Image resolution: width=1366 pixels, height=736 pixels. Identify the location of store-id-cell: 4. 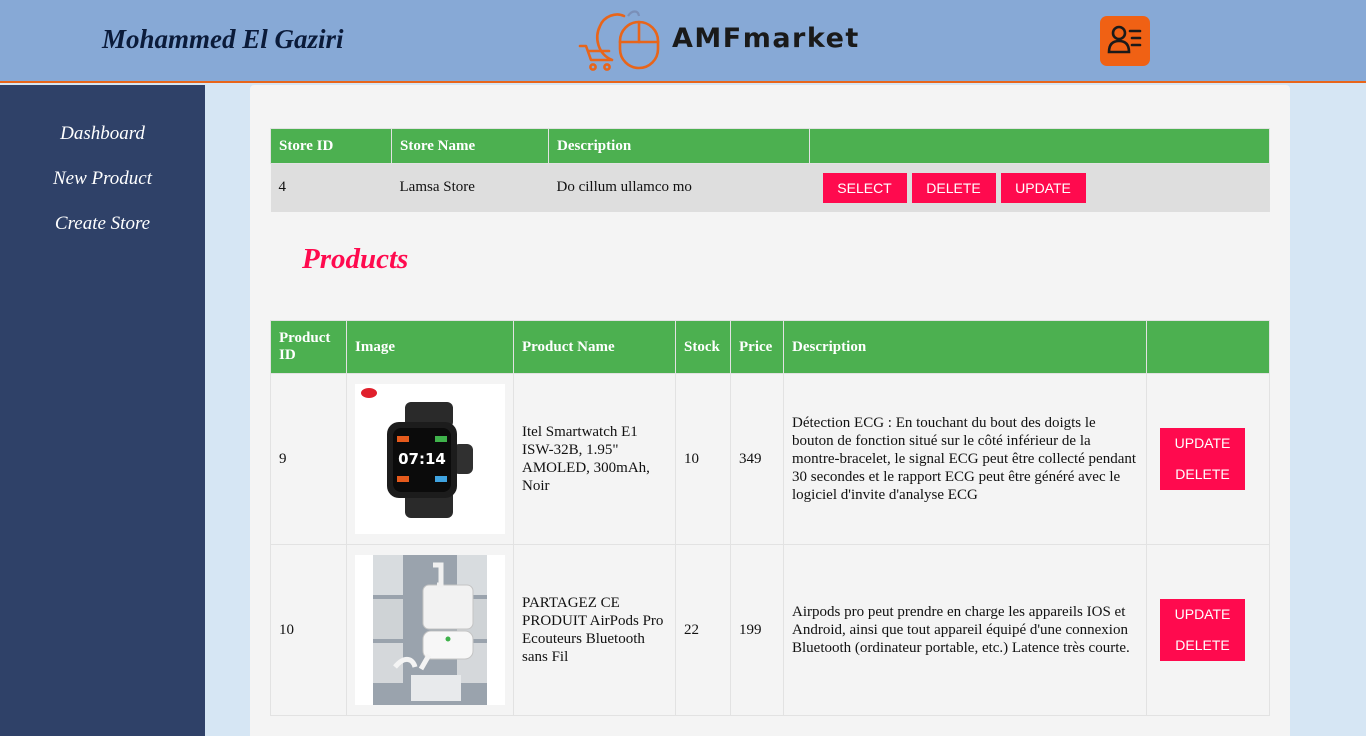
(331, 187).